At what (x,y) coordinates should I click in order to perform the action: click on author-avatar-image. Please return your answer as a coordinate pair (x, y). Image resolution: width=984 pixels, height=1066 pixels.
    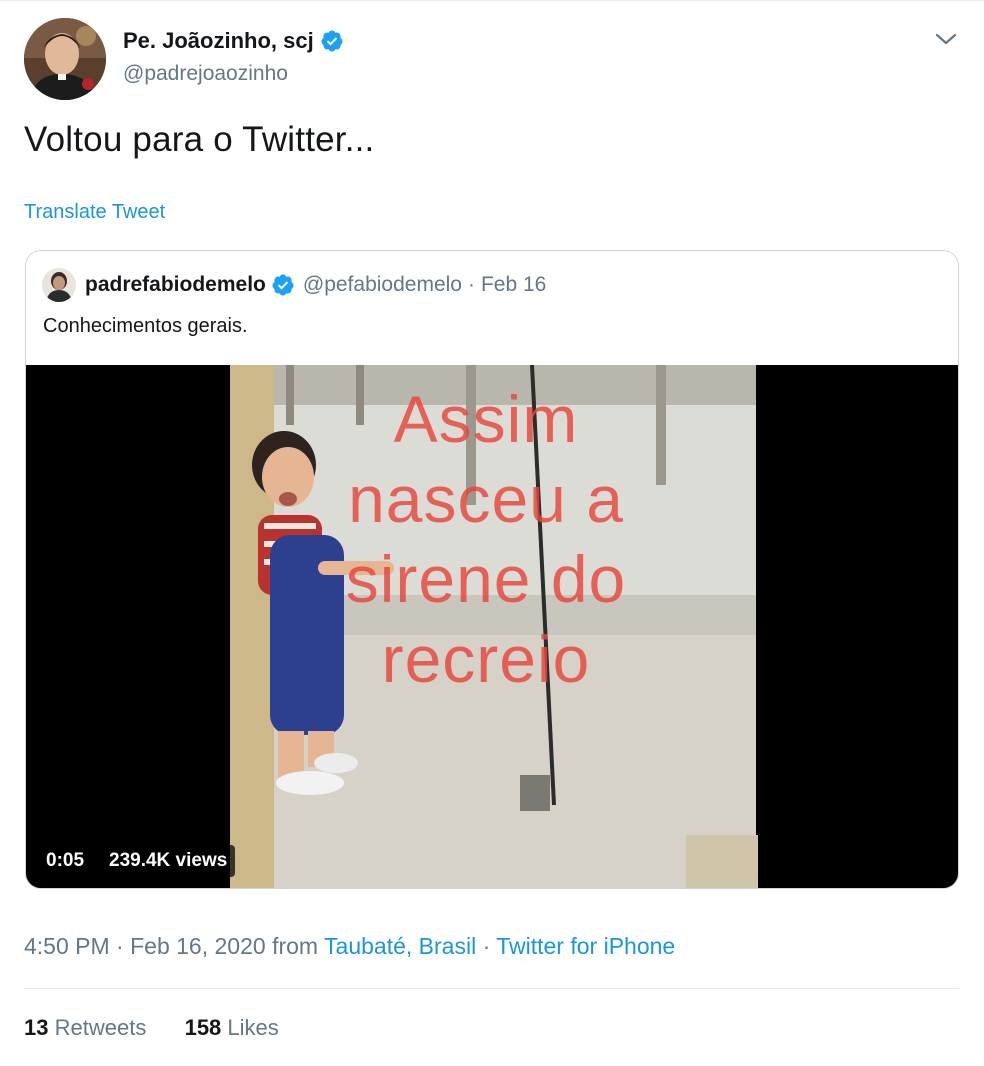
    Looking at the image, I should click on (65, 59).